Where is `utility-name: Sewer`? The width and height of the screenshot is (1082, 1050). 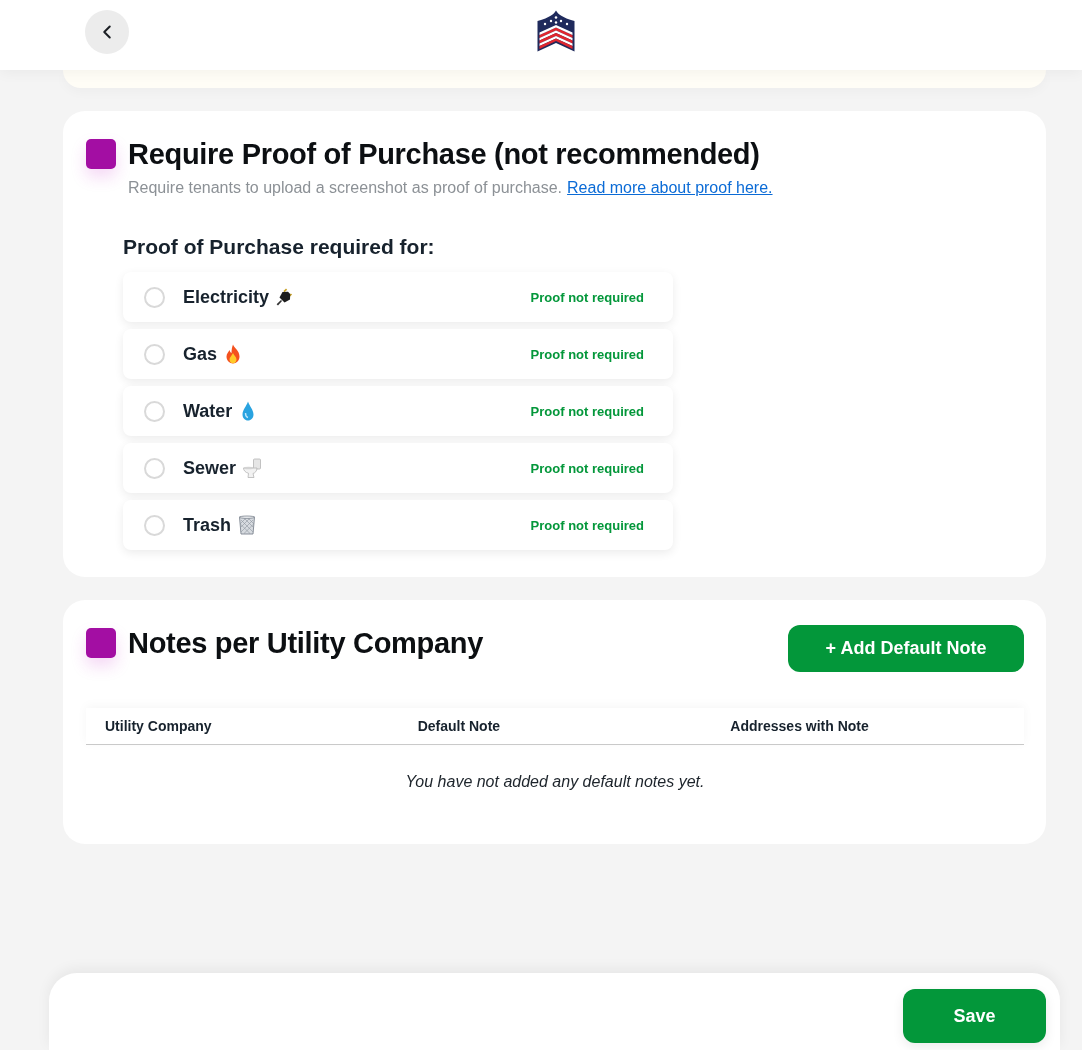 utility-name: Sewer is located at coordinates (210, 468).